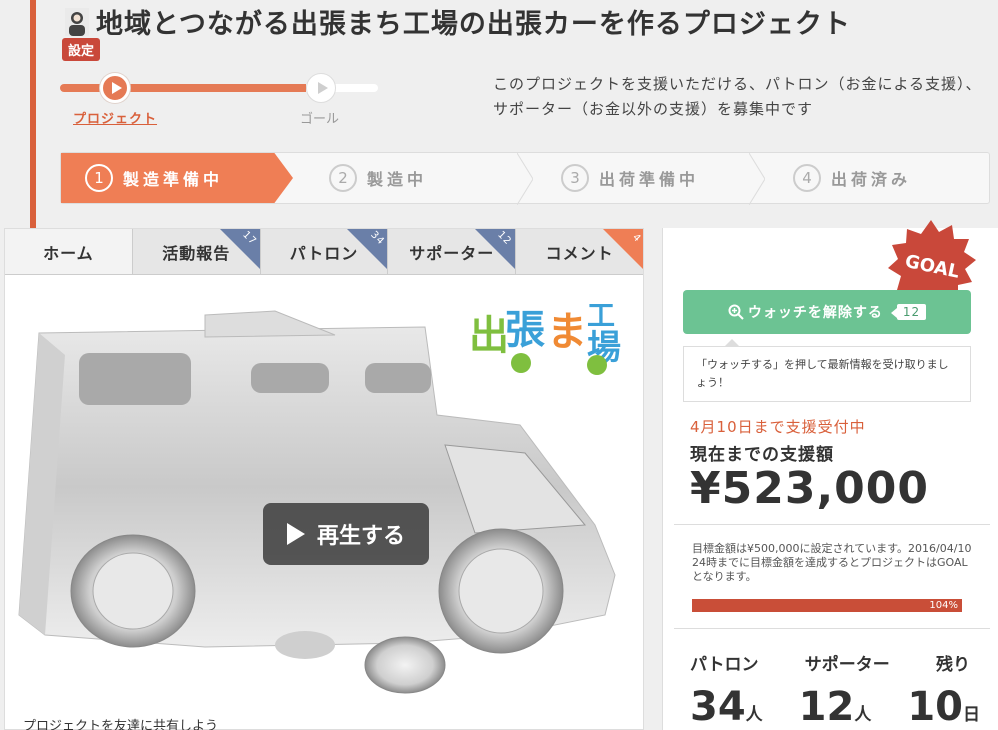 The width and height of the screenshot is (998, 730). Describe the element at coordinates (77, 21) in the screenshot. I see `user-avatar-icon` at that location.